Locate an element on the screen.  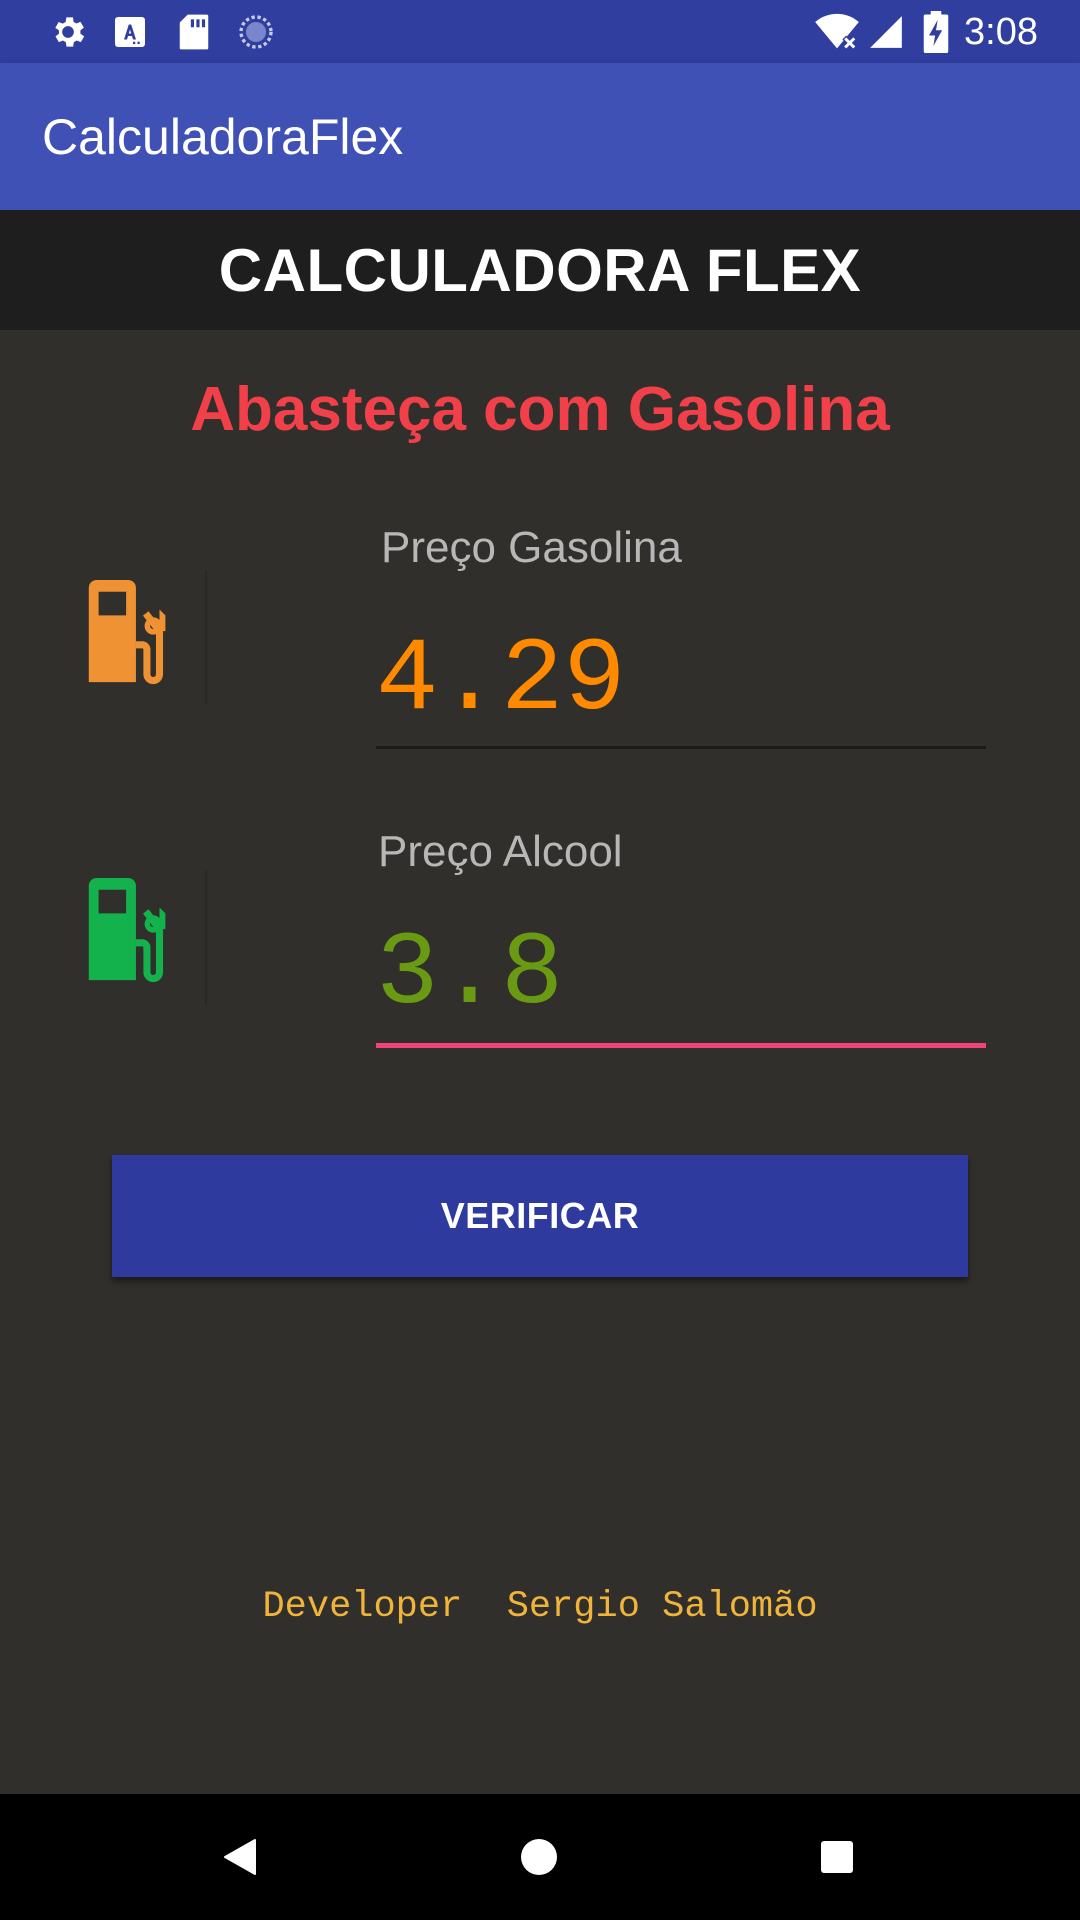
sync-circle-icon is located at coordinates (256, 32).